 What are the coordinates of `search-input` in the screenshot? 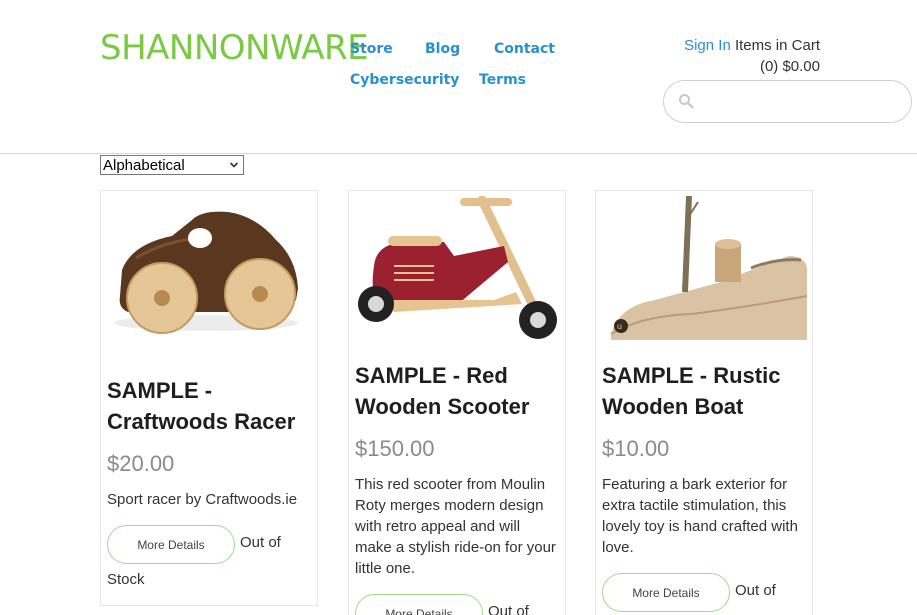 It's located at (802, 102).